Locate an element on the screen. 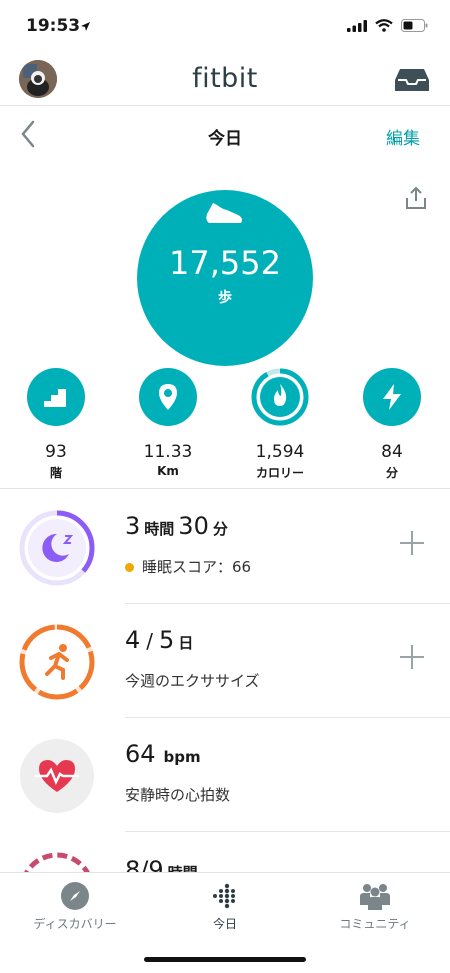 The image size is (450, 973). compass-icon is located at coordinates (75, 896).